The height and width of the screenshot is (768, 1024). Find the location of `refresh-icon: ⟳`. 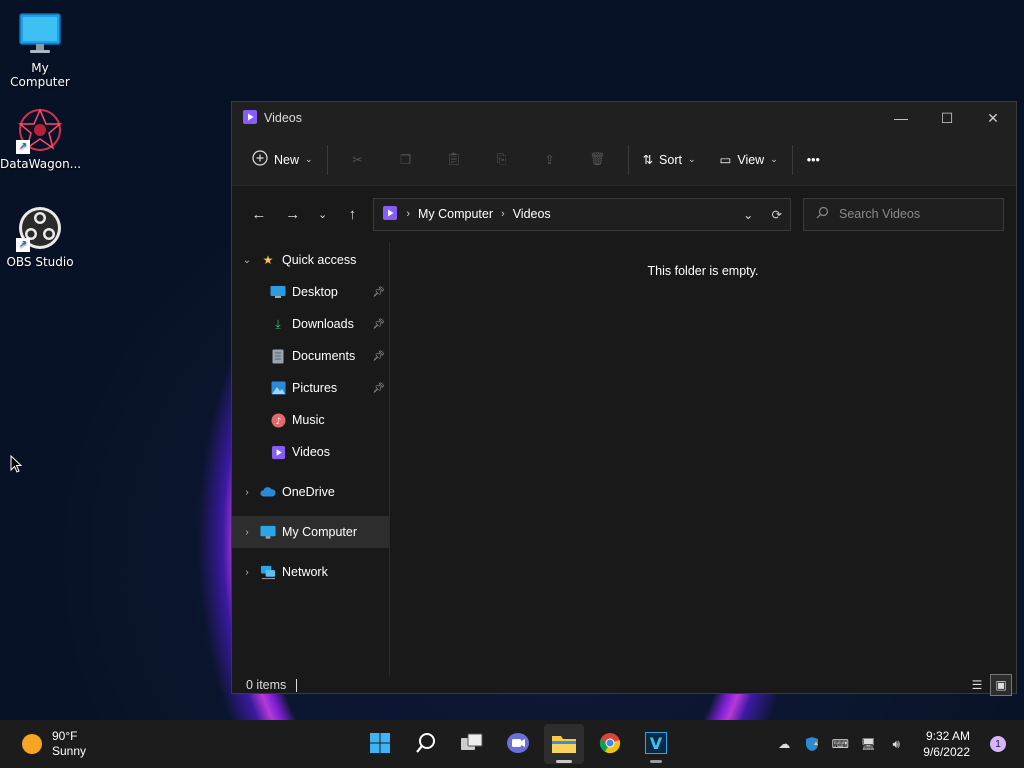

refresh-icon: ⟳ is located at coordinates (777, 214).